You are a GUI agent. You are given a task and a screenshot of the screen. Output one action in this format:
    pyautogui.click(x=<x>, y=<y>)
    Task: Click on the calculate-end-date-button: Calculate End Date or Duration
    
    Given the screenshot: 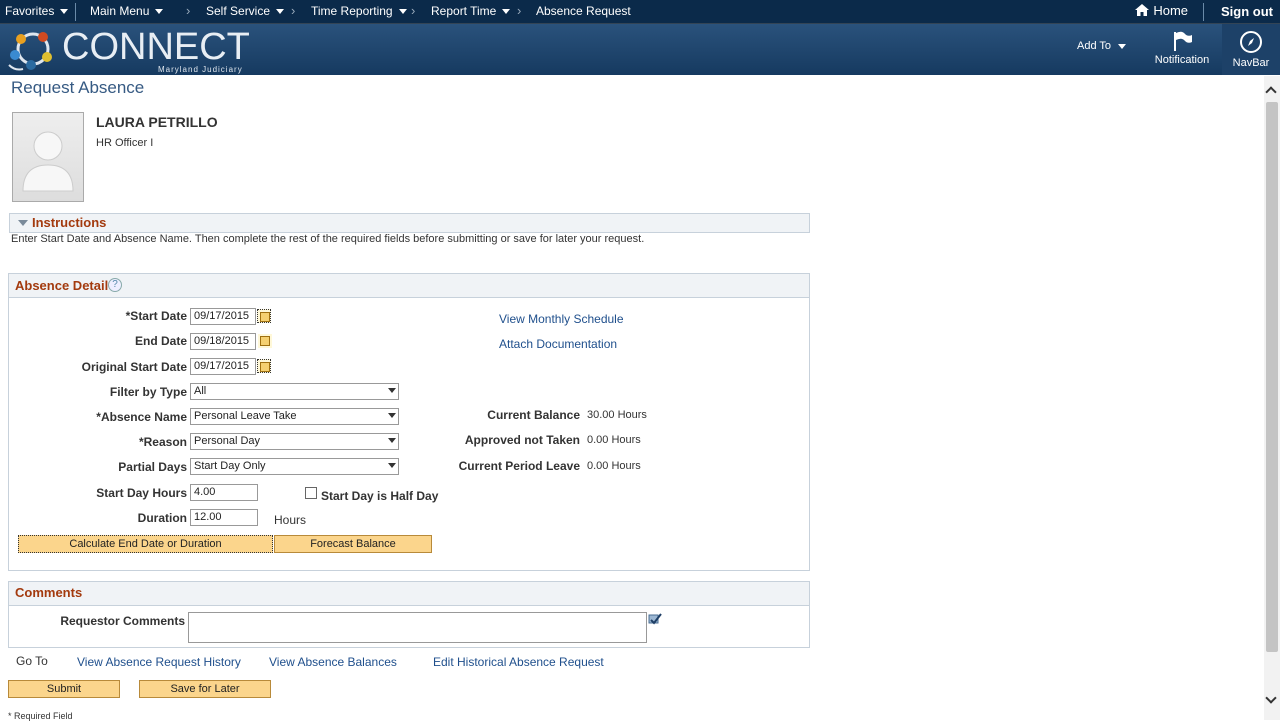 What is the action you would take?
    pyautogui.click(x=145, y=544)
    